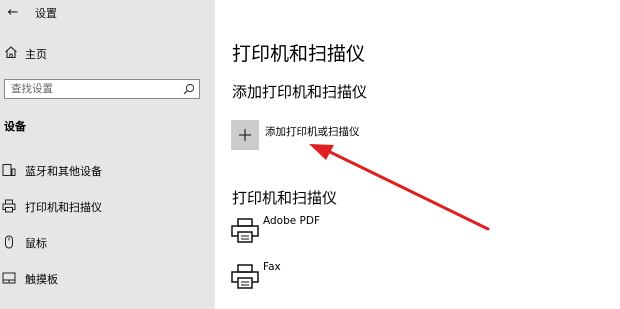  Describe the element at coordinates (299, 54) in the screenshot. I see `page-title: 打印机和扫描仪` at that location.